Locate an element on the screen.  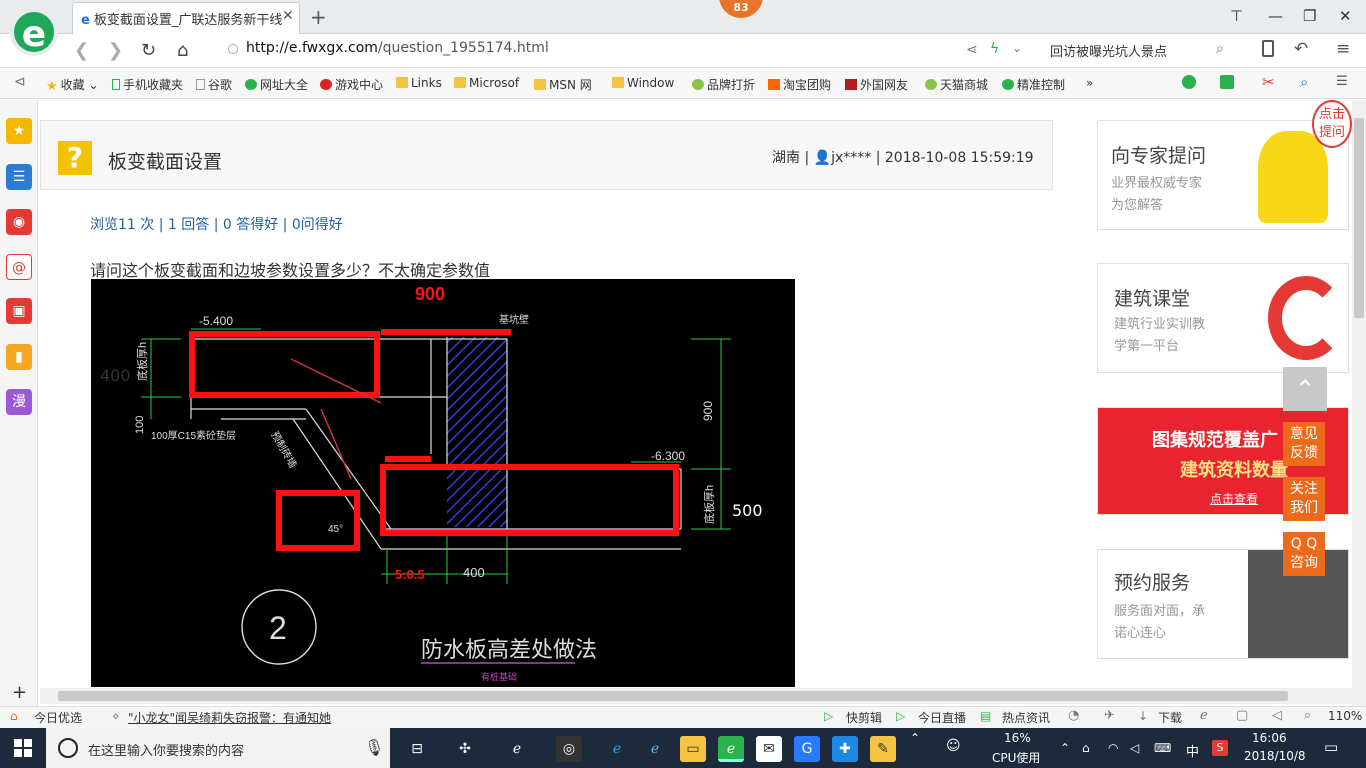
keyboard-icon: ⌨ is located at coordinates (1162, 748).